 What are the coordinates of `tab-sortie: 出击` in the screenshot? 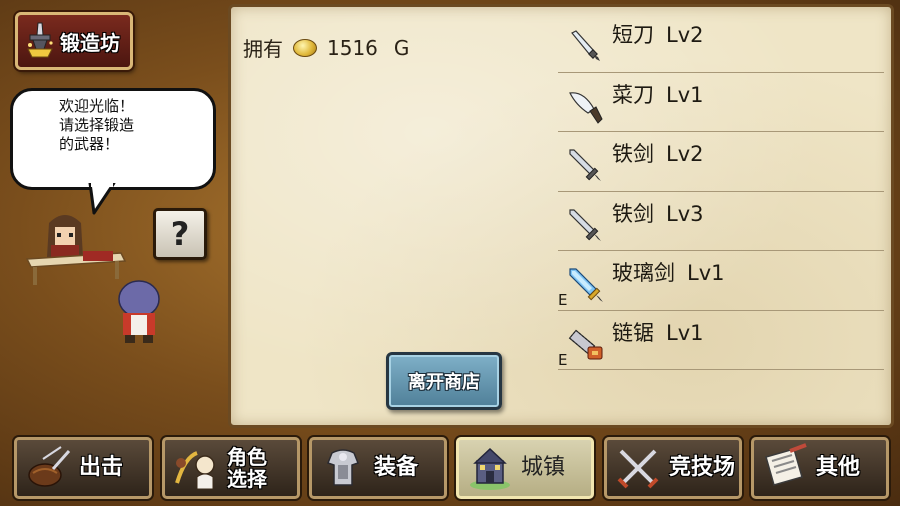 It's located at (83, 468).